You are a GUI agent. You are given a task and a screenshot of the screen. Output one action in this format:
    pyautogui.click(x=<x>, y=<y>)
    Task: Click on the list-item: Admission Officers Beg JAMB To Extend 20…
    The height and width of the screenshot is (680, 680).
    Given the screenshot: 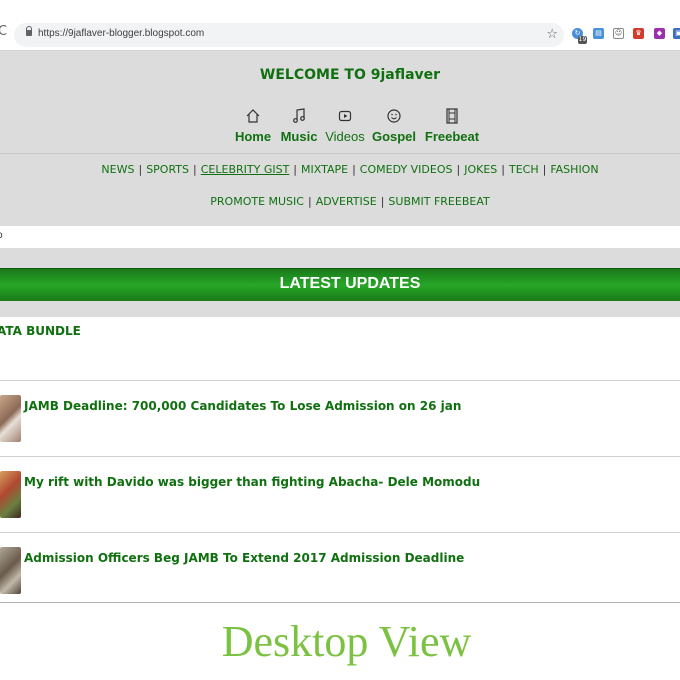 What is the action you would take?
    pyautogui.click(x=340, y=568)
    